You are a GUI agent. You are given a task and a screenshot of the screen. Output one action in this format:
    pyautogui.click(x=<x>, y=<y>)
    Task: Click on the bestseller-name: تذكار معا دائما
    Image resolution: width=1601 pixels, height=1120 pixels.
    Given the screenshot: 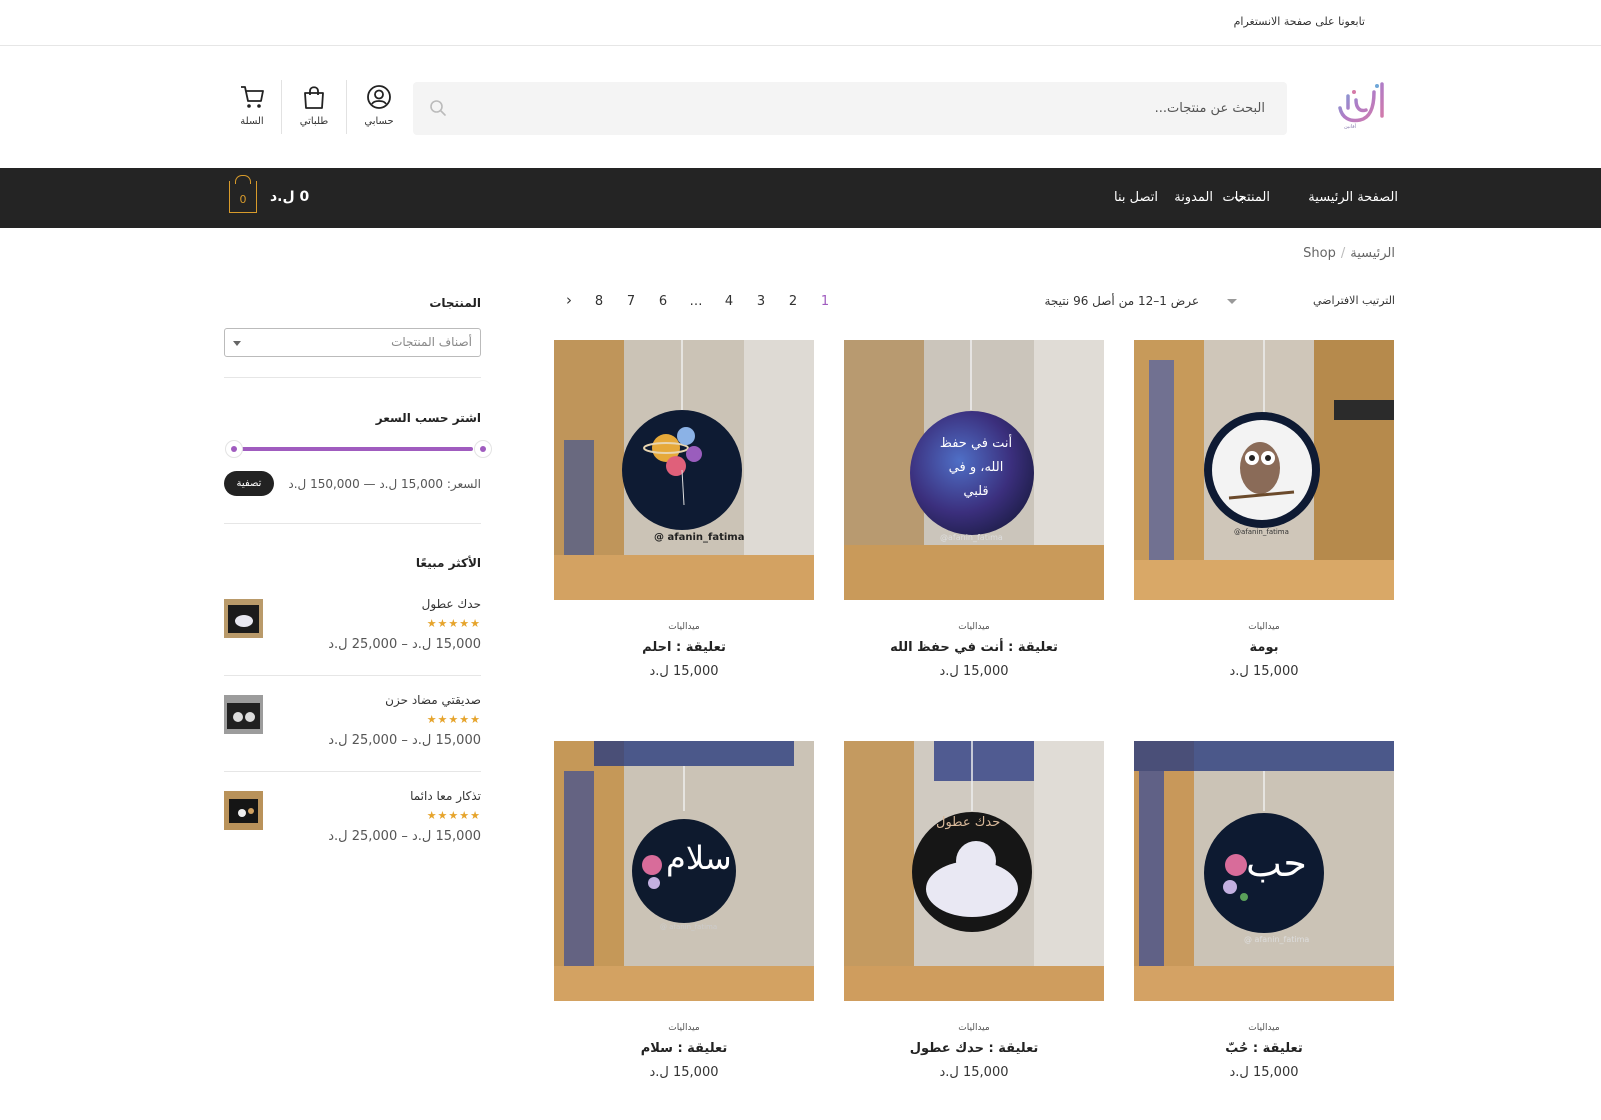 What is the action you would take?
    pyautogui.click(x=445, y=796)
    